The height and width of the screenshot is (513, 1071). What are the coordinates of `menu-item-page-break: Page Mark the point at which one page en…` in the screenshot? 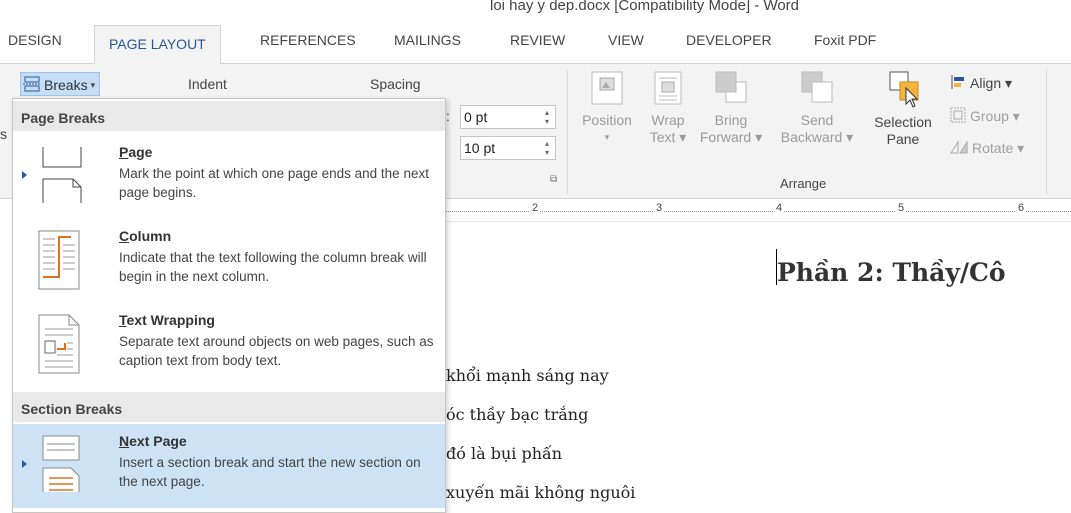 It's located at (229, 177).